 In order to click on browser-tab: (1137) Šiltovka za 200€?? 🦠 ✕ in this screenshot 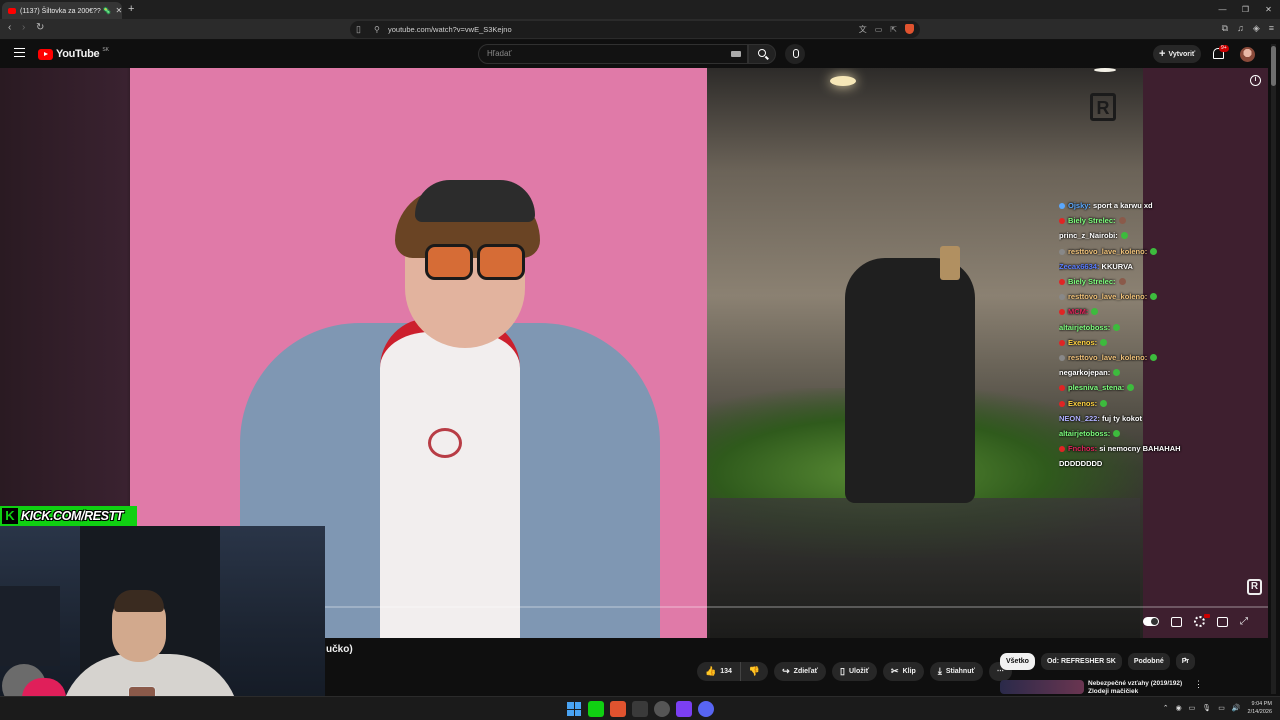, I will do `click(62, 10)`.